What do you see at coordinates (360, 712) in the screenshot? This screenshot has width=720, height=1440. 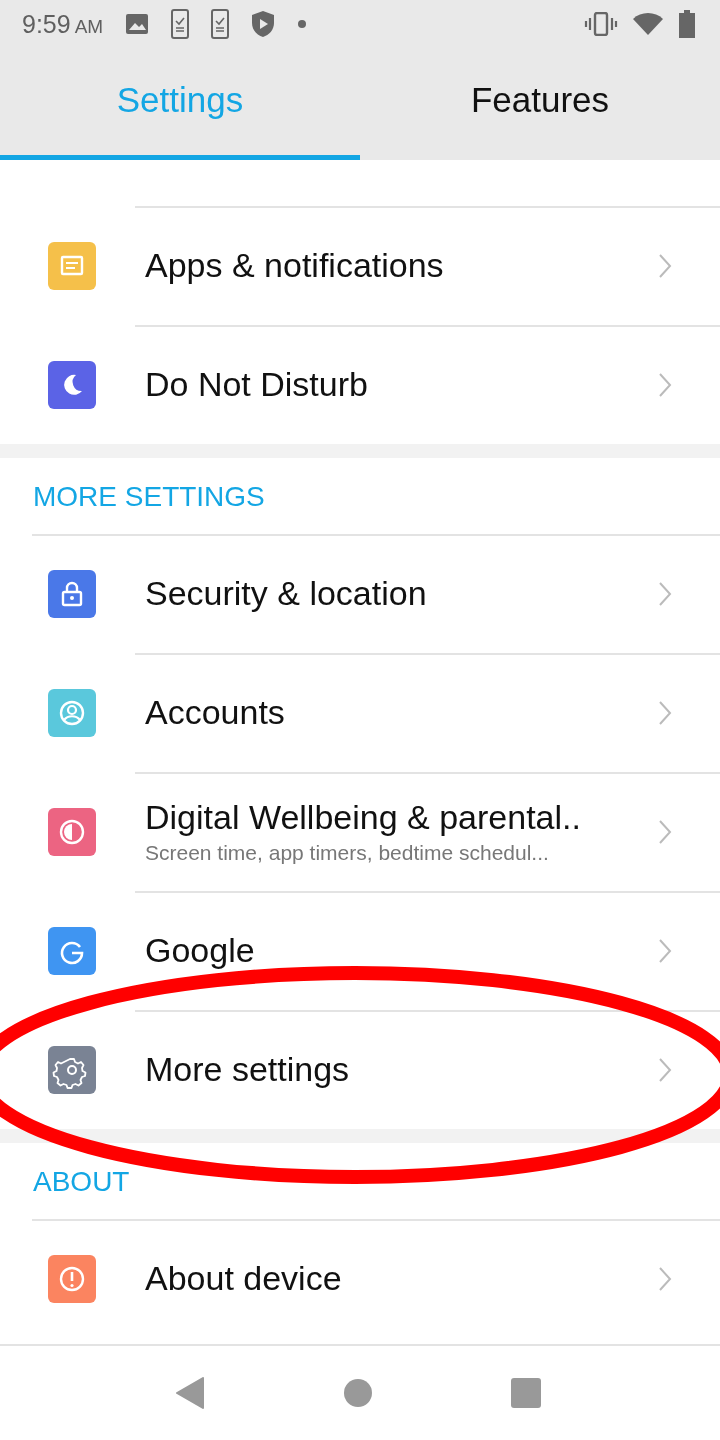 I see `settings-row: Accounts` at bounding box center [360, 712].